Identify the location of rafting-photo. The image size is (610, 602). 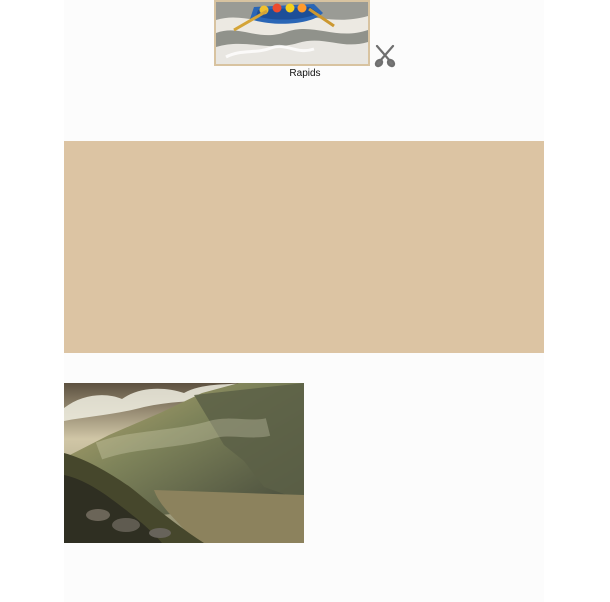
(292, 33).